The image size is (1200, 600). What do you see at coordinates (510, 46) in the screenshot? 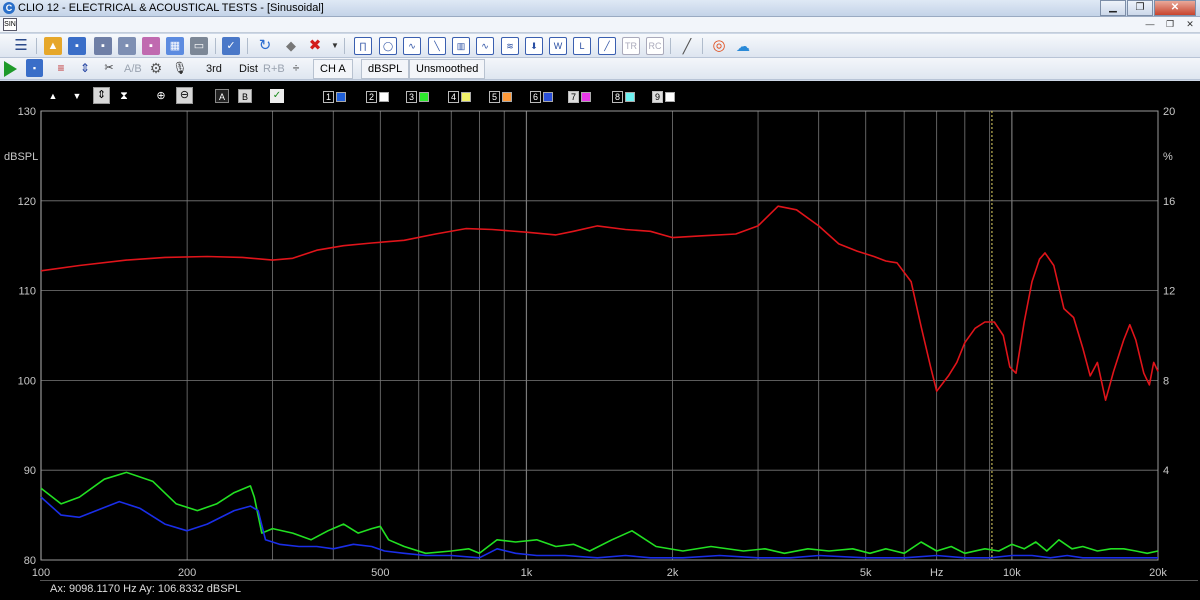
I see `mls-icon: ≋` at bounding box center [510, 46].